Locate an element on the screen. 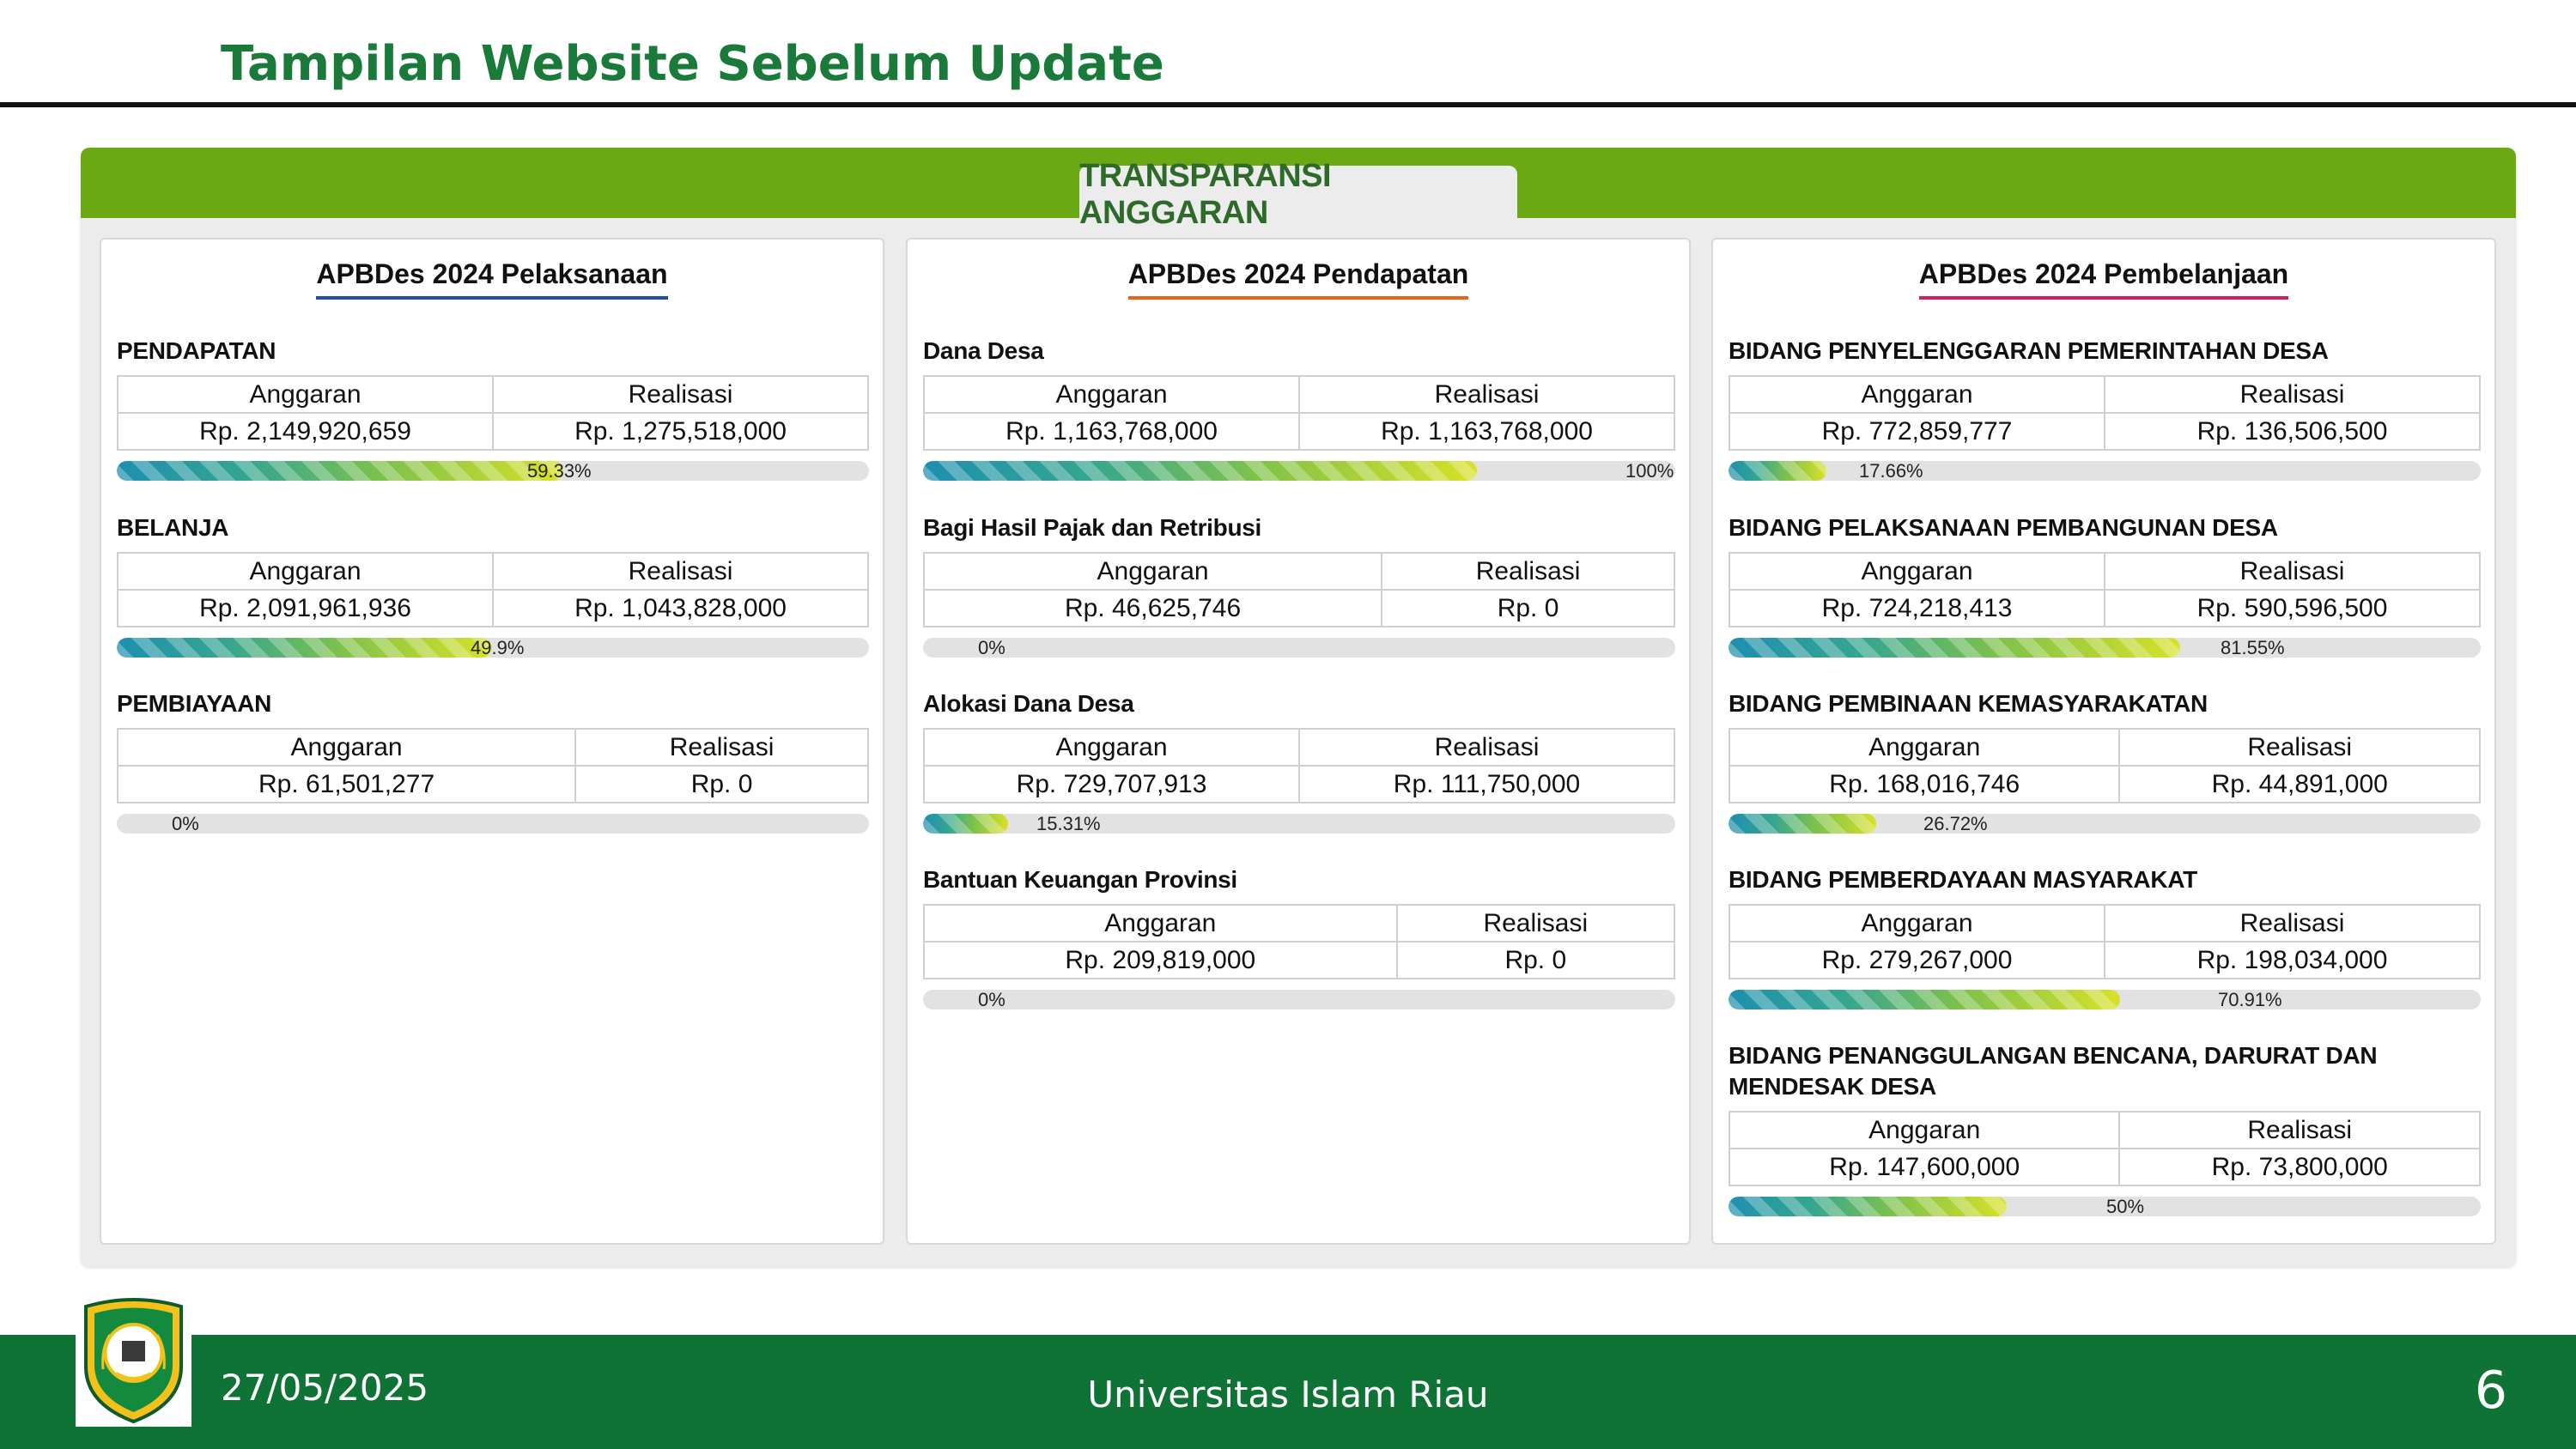 Image resolution: width=2576 pixels, height=1449 pixels. anggaran-value: Rp. 279,267,000 is located at coordinates (1916, 960).